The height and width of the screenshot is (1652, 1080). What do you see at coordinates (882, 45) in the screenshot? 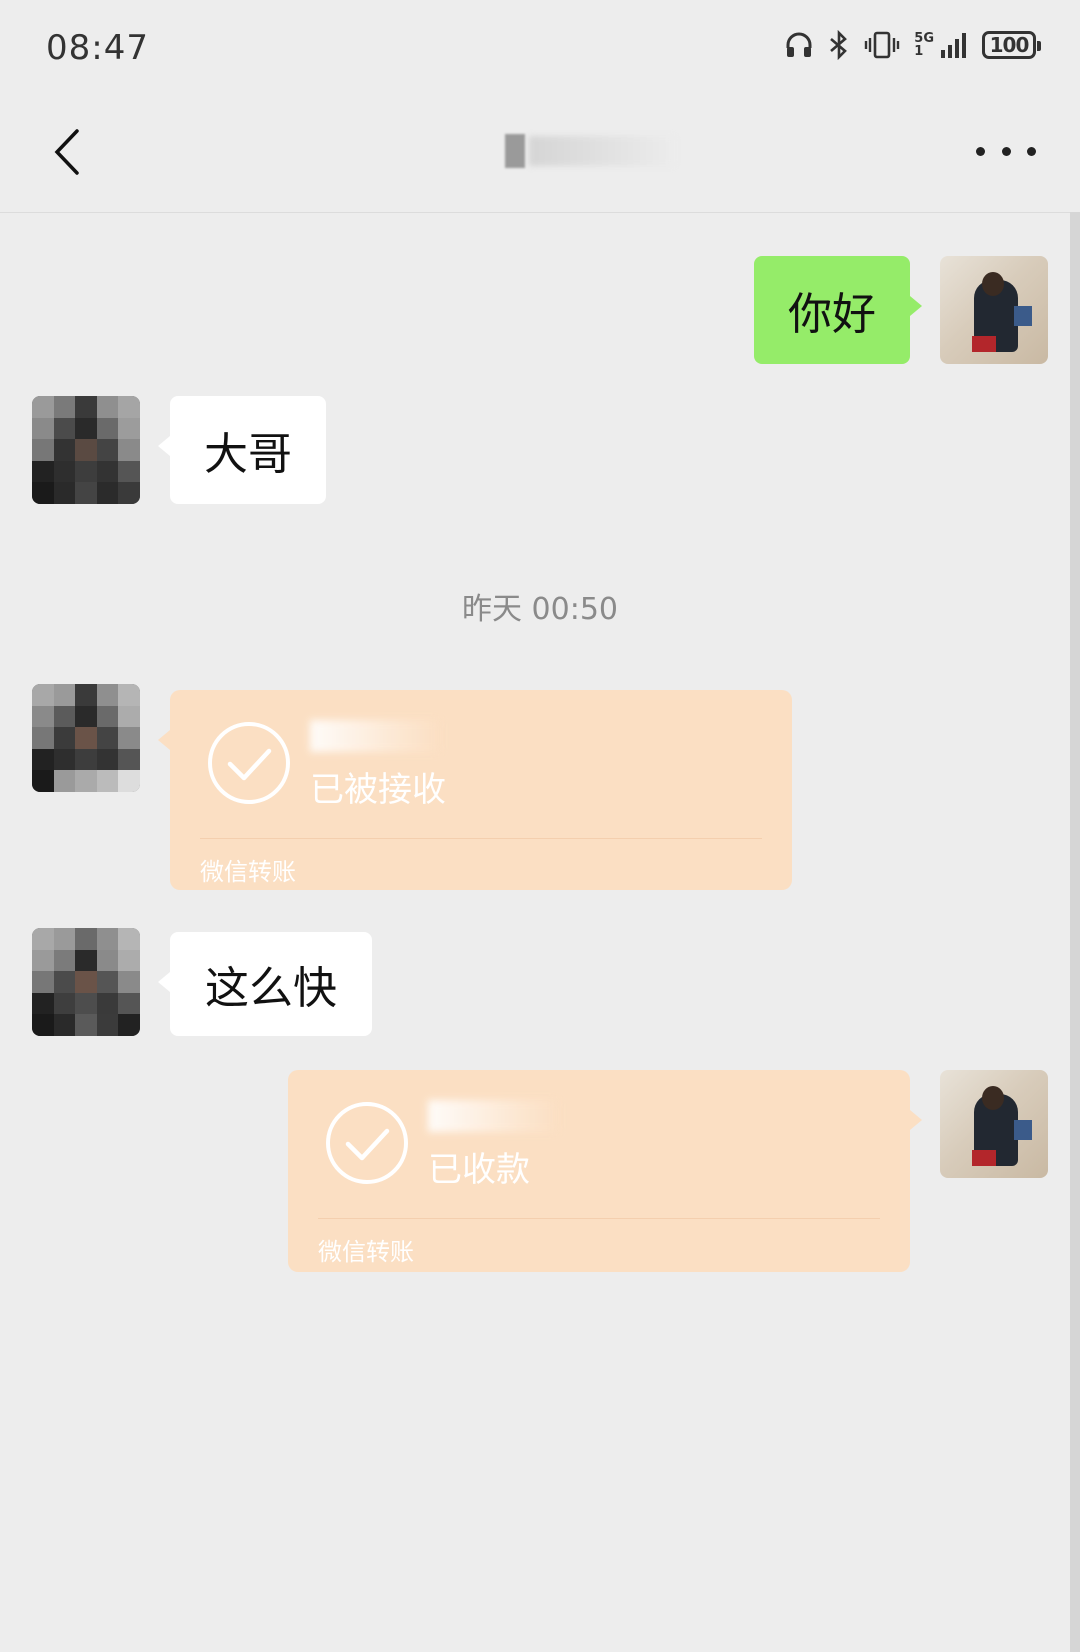
I see `vibrate-icon` at bounding box center [882, 45].